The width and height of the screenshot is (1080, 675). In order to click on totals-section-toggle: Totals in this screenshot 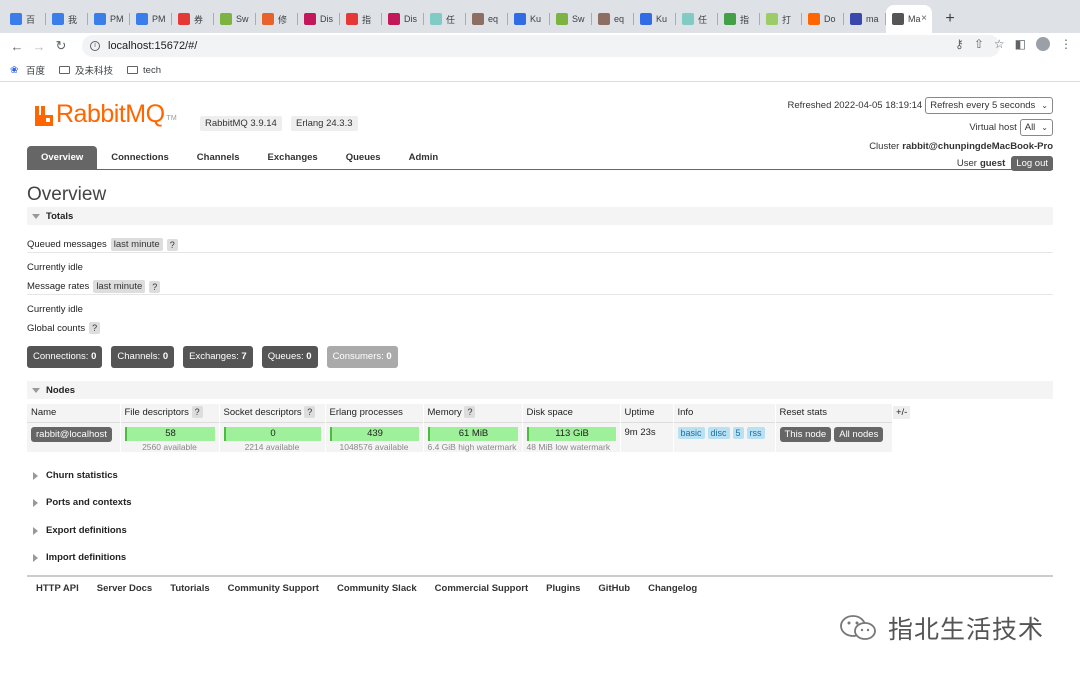, I will do `click(540, 216)`.